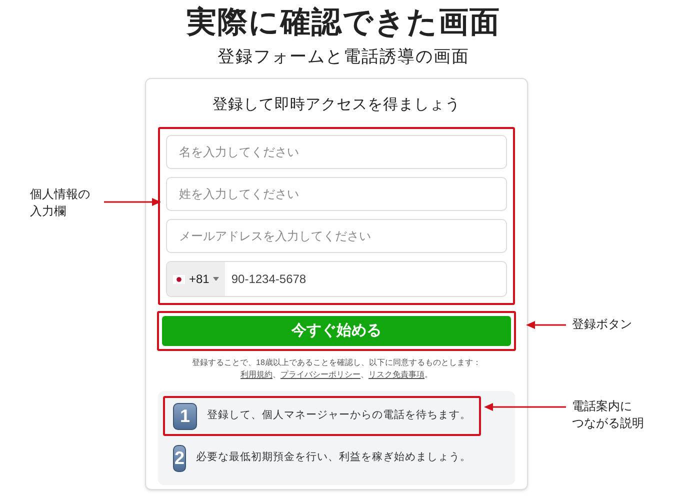  I want to click on annotation-label: 個人情報の, so click(60, 194).